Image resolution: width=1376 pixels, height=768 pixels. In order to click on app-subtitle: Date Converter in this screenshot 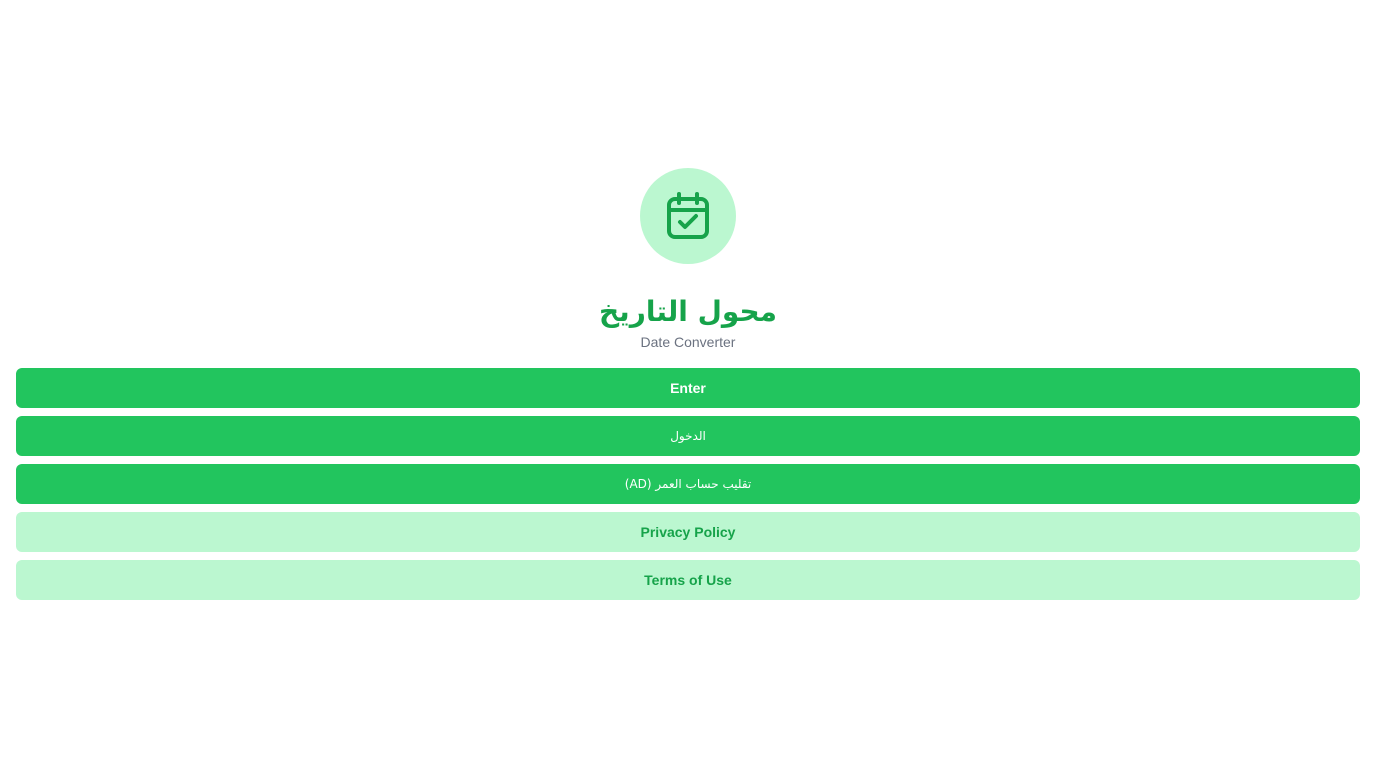, I will do `click(688, 342)`.